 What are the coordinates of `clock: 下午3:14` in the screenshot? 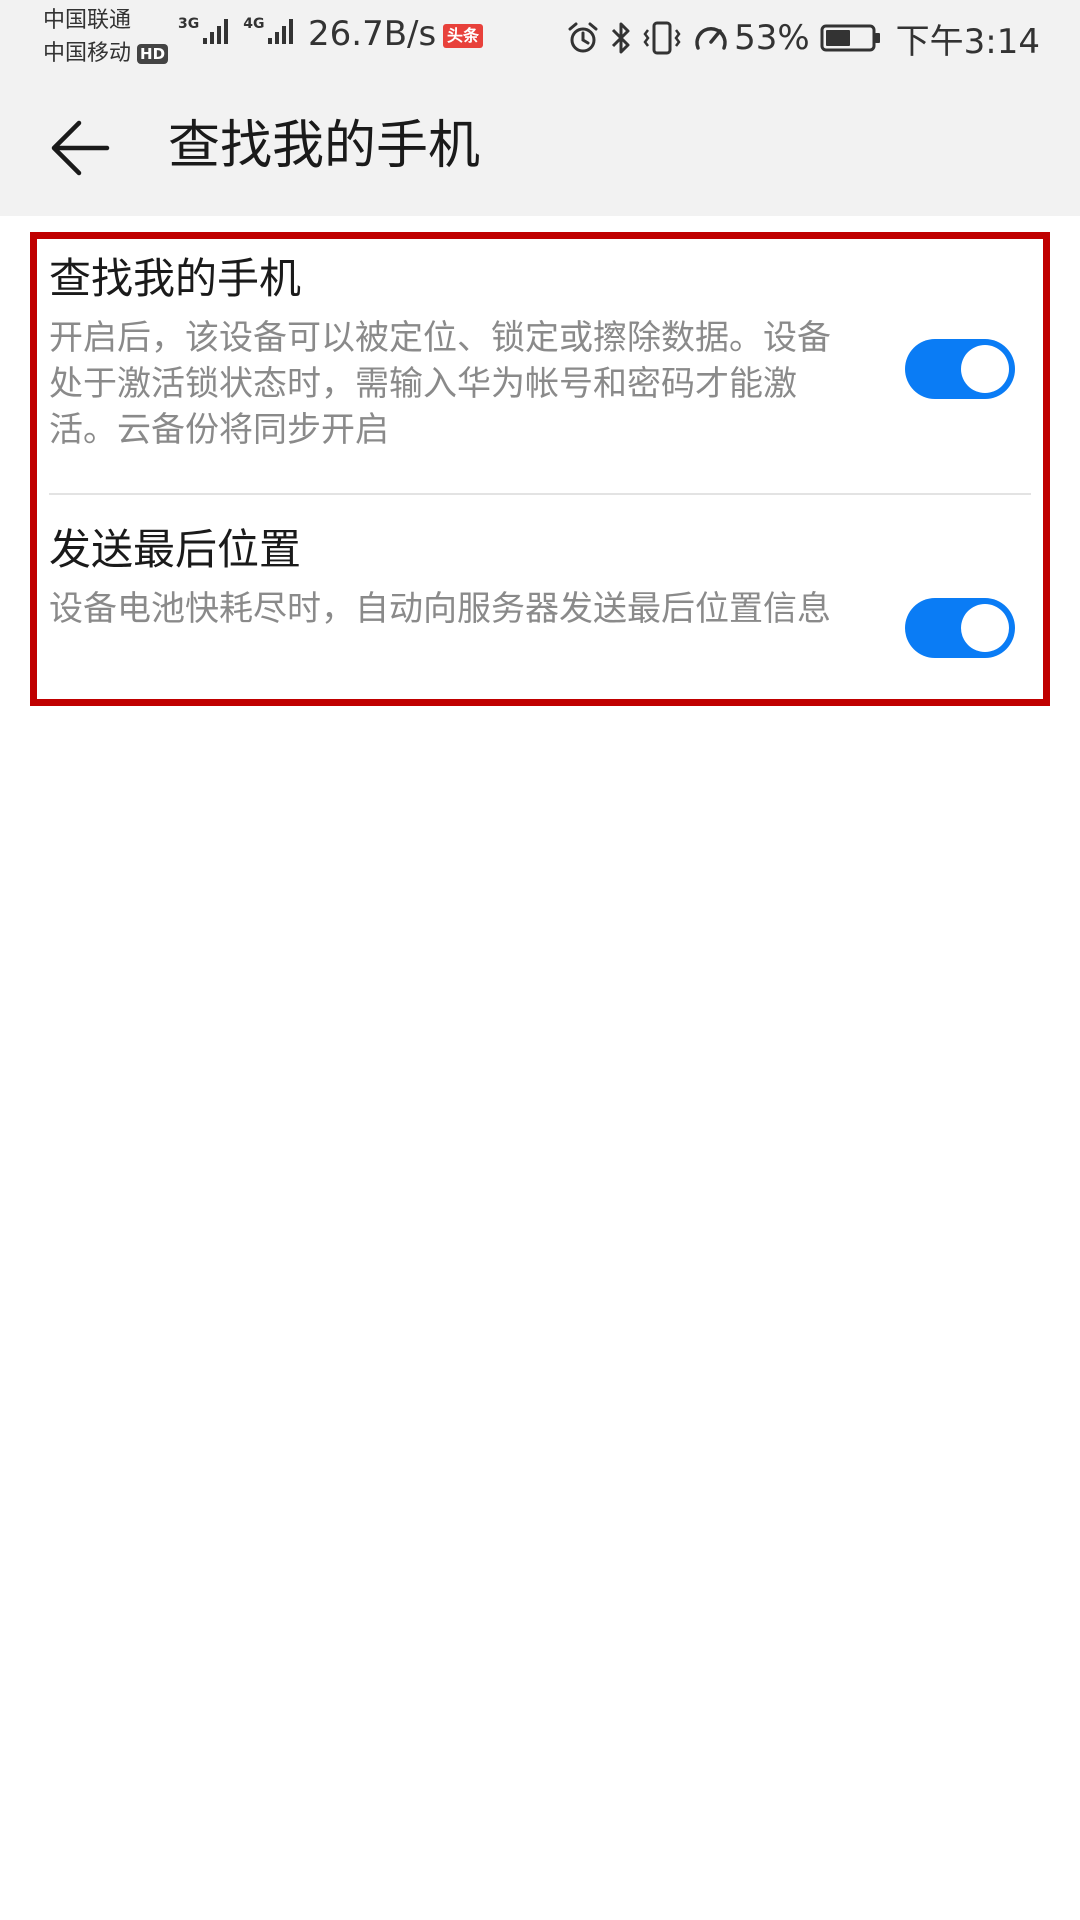 It's located at (967, 41).